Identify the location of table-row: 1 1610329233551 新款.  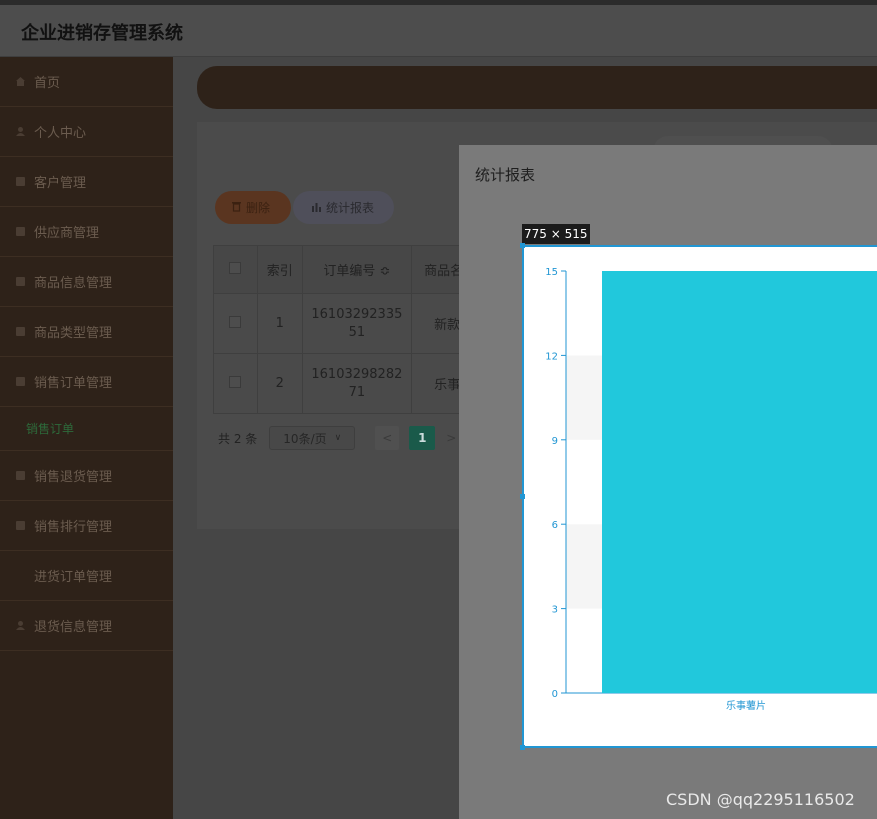
(343, 323).